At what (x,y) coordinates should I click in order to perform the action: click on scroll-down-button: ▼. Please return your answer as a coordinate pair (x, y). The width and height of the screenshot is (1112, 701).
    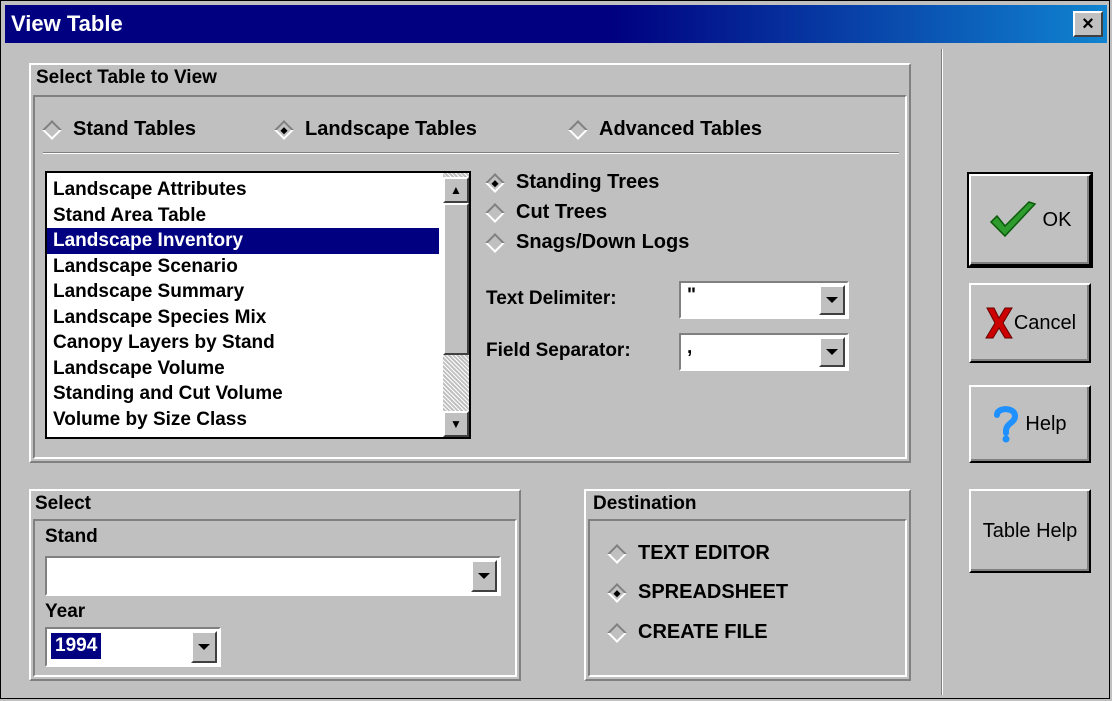
    Looking at the image, I should click on (456, 424).